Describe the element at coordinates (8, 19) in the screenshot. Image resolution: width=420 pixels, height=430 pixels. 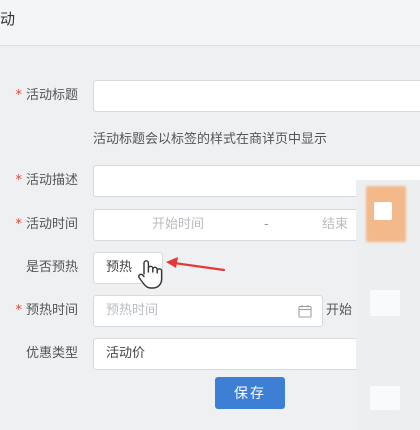
I see `page-title: 动` at that location.